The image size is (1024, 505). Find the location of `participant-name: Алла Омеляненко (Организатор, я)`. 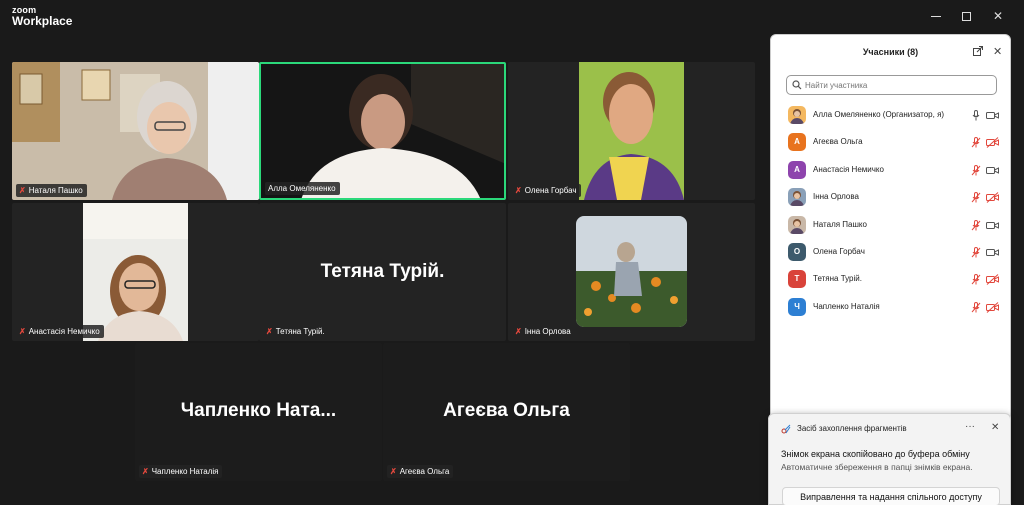

participant-name: Алла Омеляненко (Организатор, я) is located at coordinates (879, 114).